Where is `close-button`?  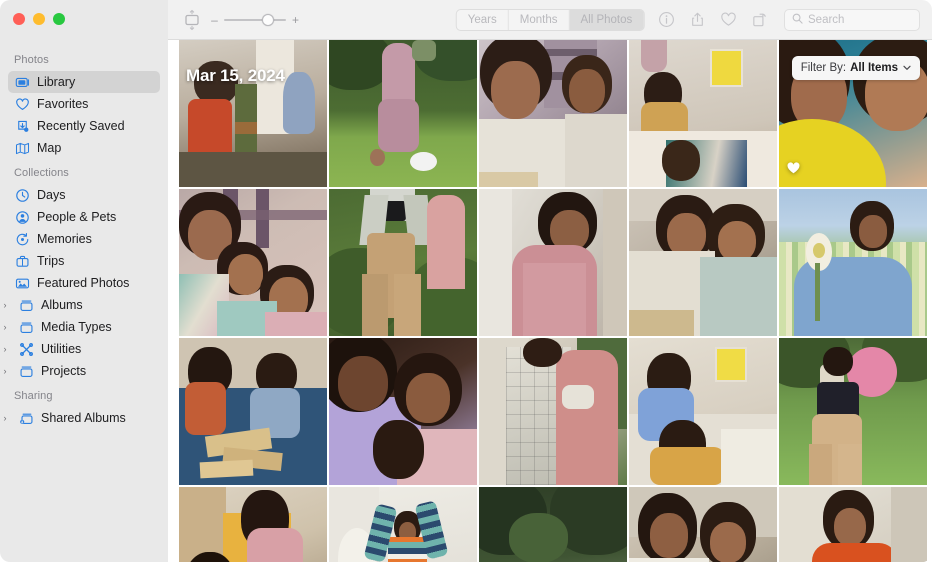 close-button is located at coordinates (19, 19).